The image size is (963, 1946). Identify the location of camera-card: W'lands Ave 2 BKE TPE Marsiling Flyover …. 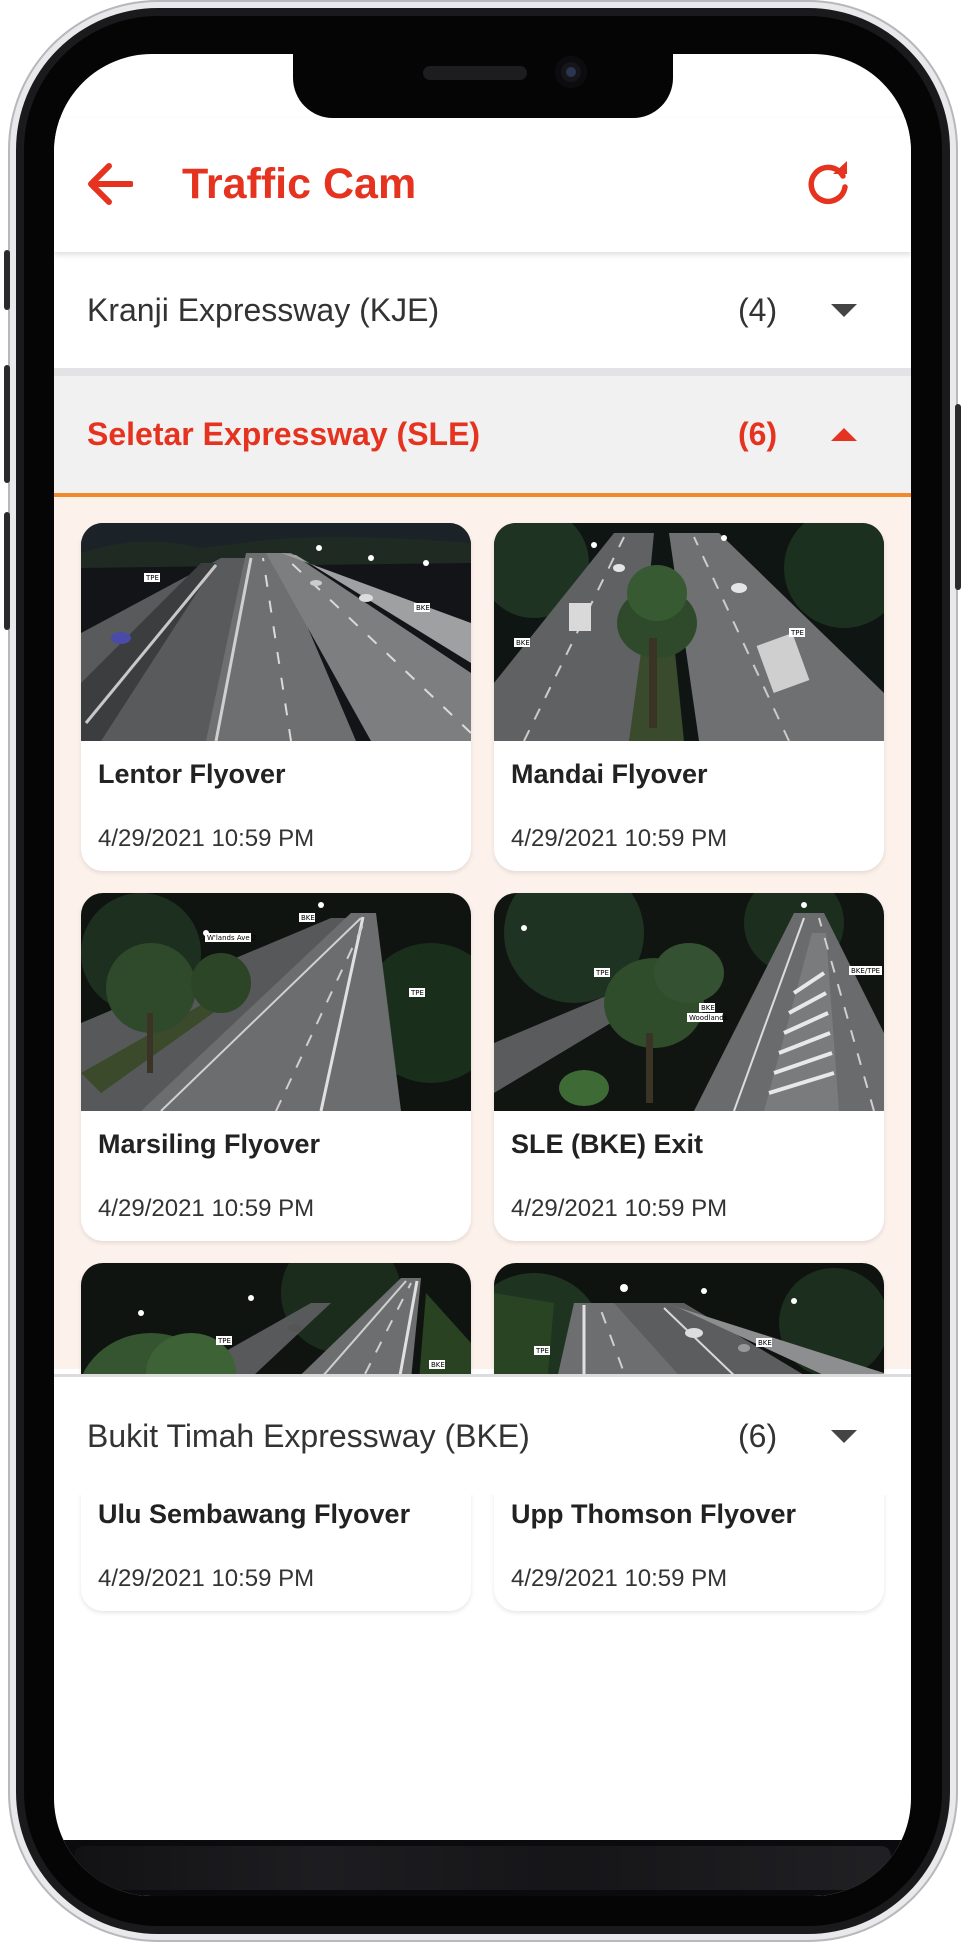
(276, 1067).